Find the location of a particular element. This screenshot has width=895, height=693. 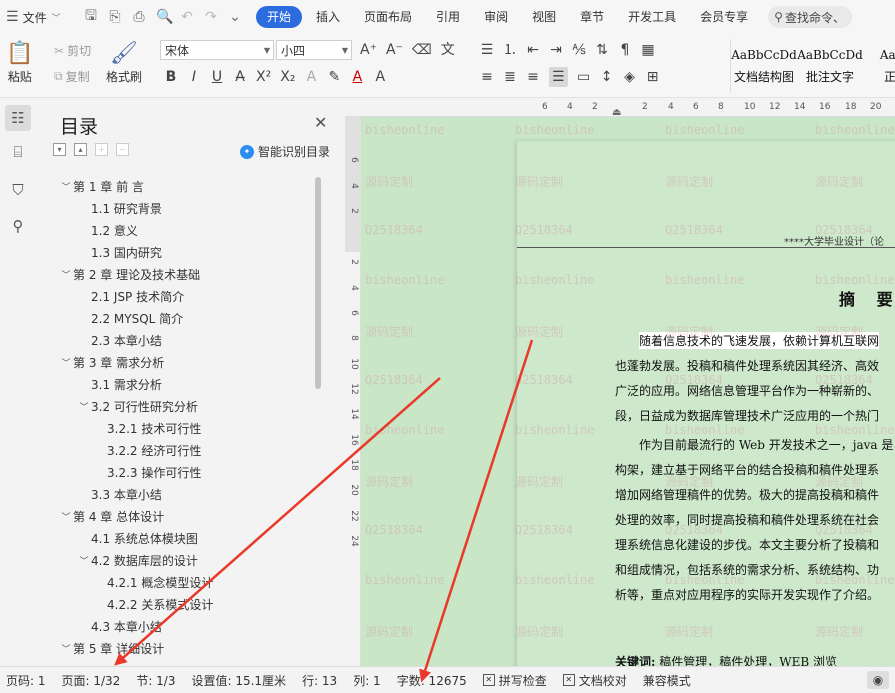

format-painter-button: 🖌 格式刷 is located at coordinates (124, 62).